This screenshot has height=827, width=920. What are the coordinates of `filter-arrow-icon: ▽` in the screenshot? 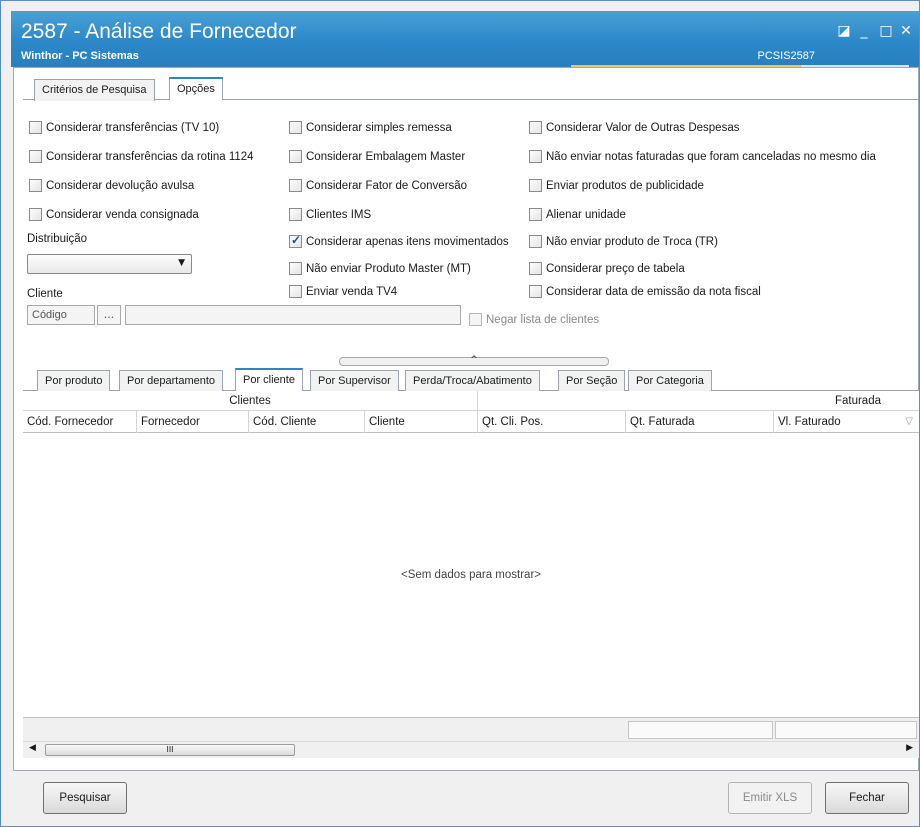 It's located at (909, 422).